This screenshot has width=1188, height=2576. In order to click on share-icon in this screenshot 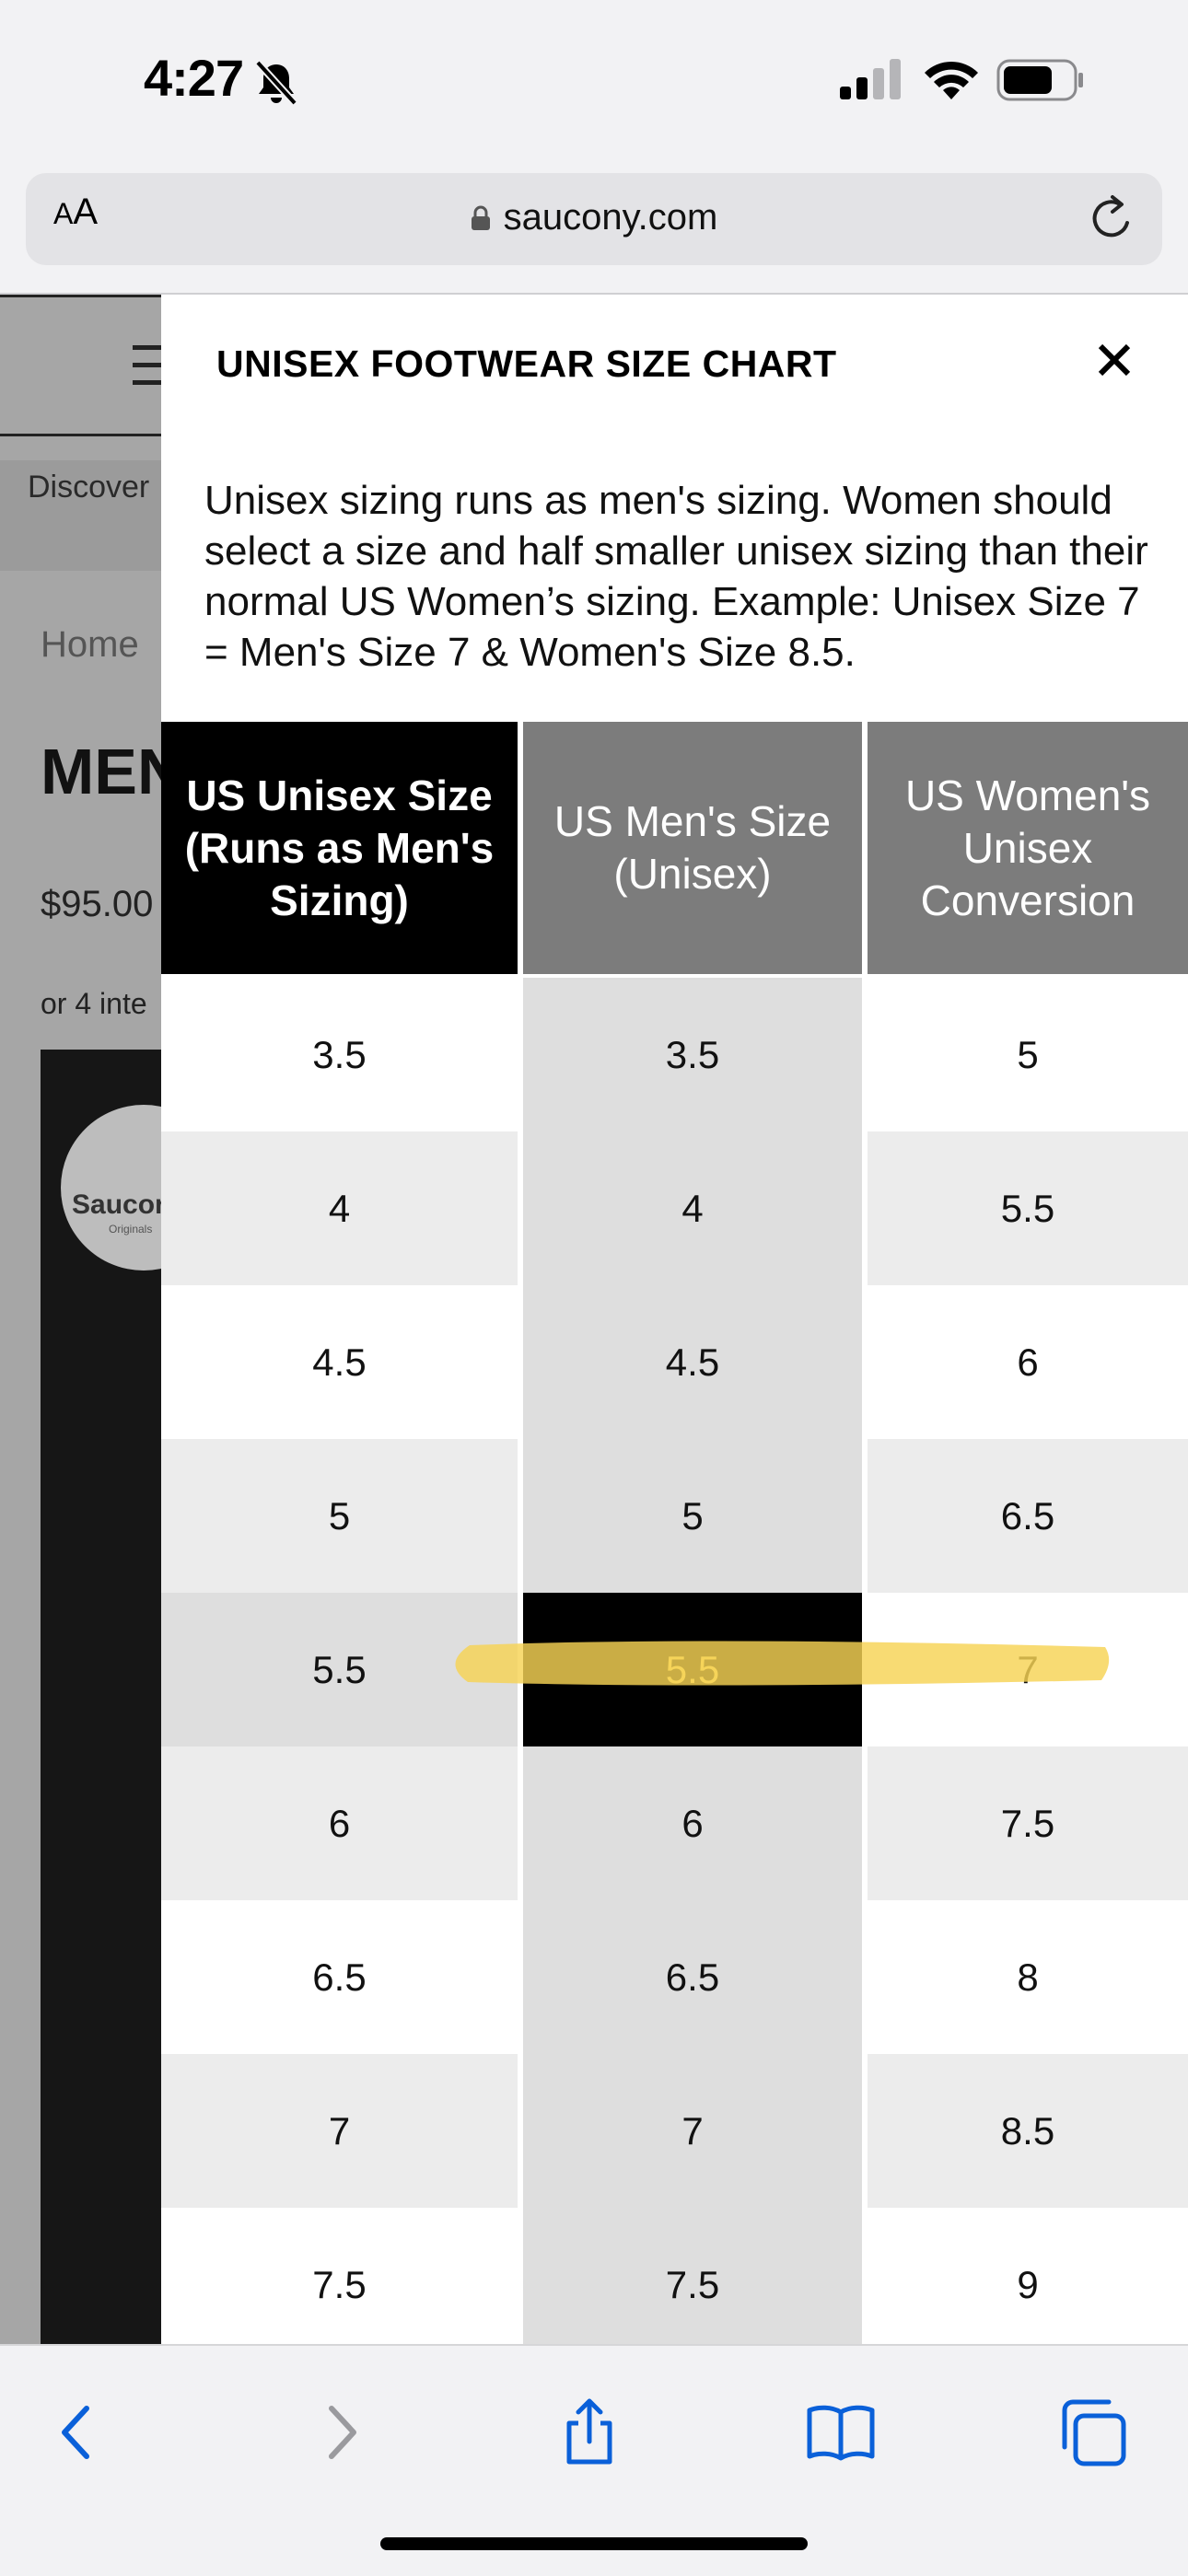, I will do `click(589, 2432)`.